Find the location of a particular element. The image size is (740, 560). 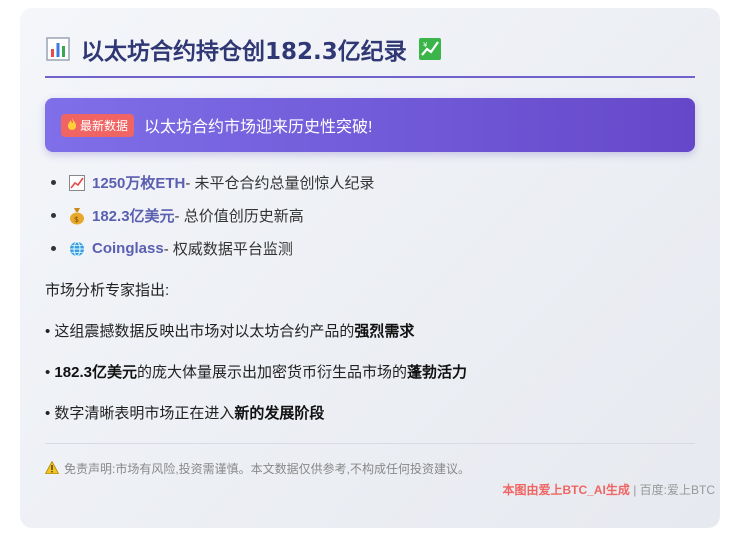

chart-up-icon is located at coordinates (77, 183).